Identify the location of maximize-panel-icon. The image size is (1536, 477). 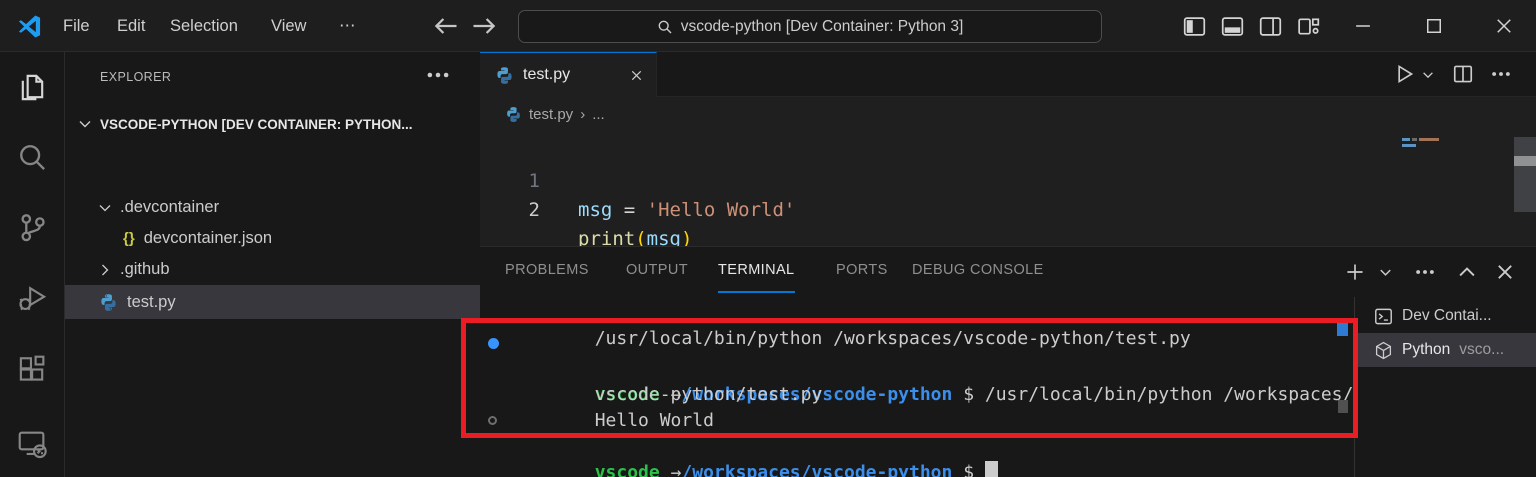
(1467, 272).